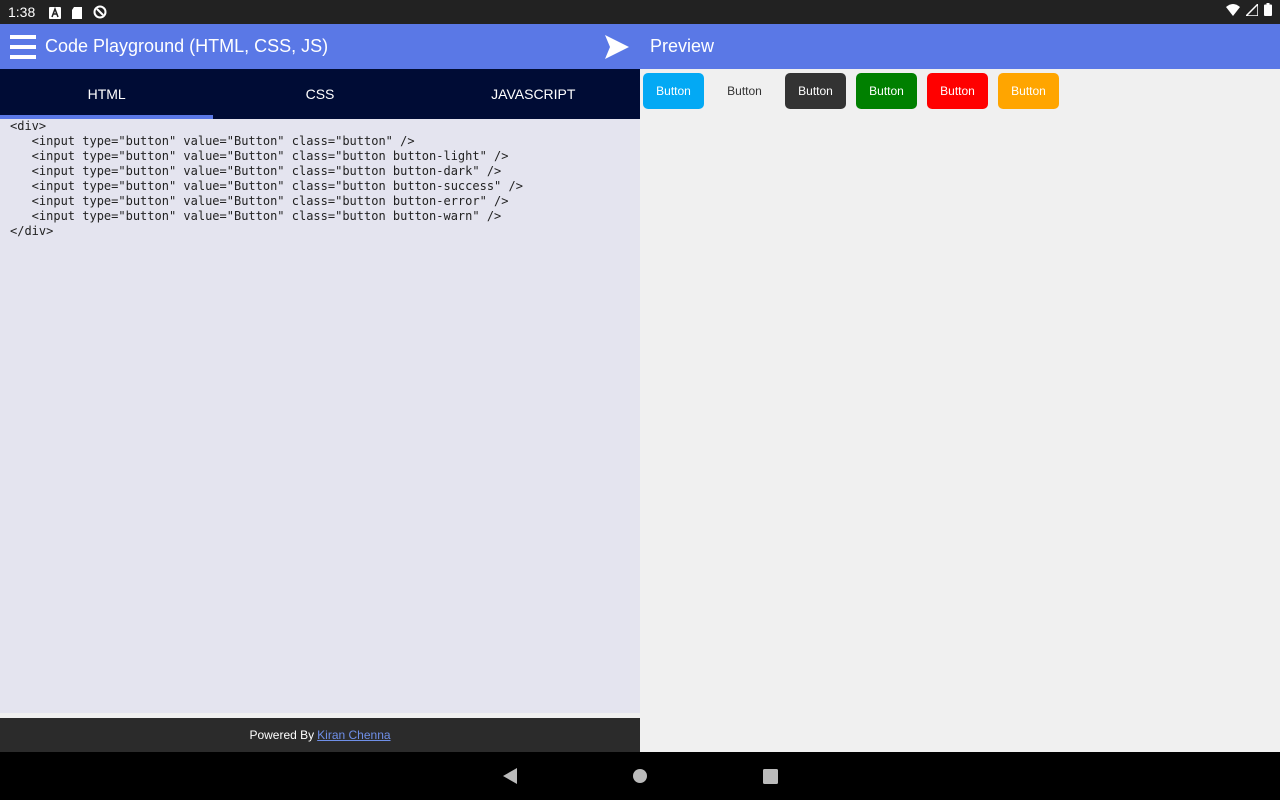 The height and width of the screenshot is (800, 1280). What do you see at coordinates (640, 12) in the screenshot?
I see `status-bar: 1:38` at bounding box center [640, 12].